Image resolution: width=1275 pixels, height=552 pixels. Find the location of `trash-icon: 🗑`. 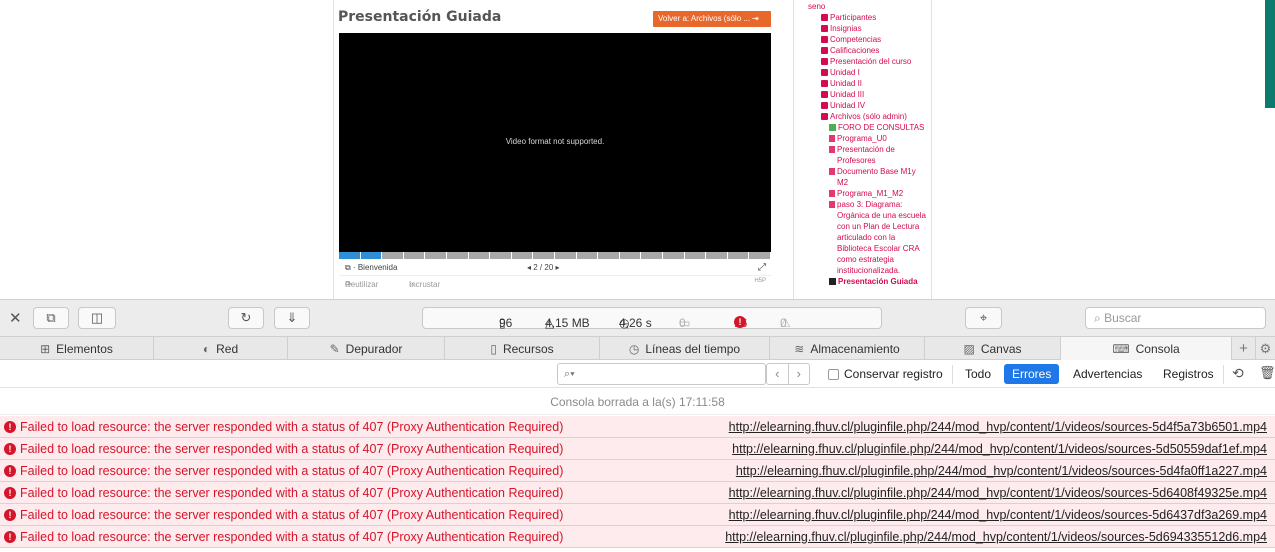

trash-icon: 🗑 is located at coordinates (1267, 373).